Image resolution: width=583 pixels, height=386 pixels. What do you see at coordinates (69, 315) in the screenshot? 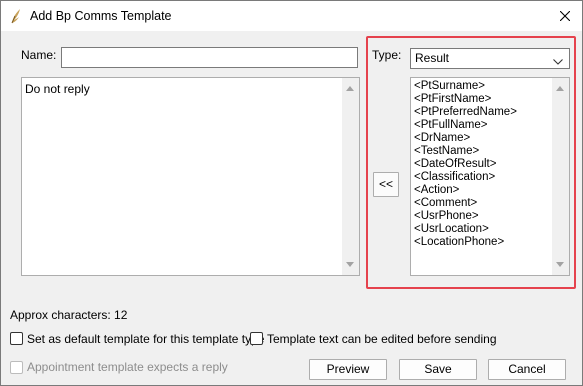
I see `approx-characters: Approx characters: 12` at bounding box center [69, 315].